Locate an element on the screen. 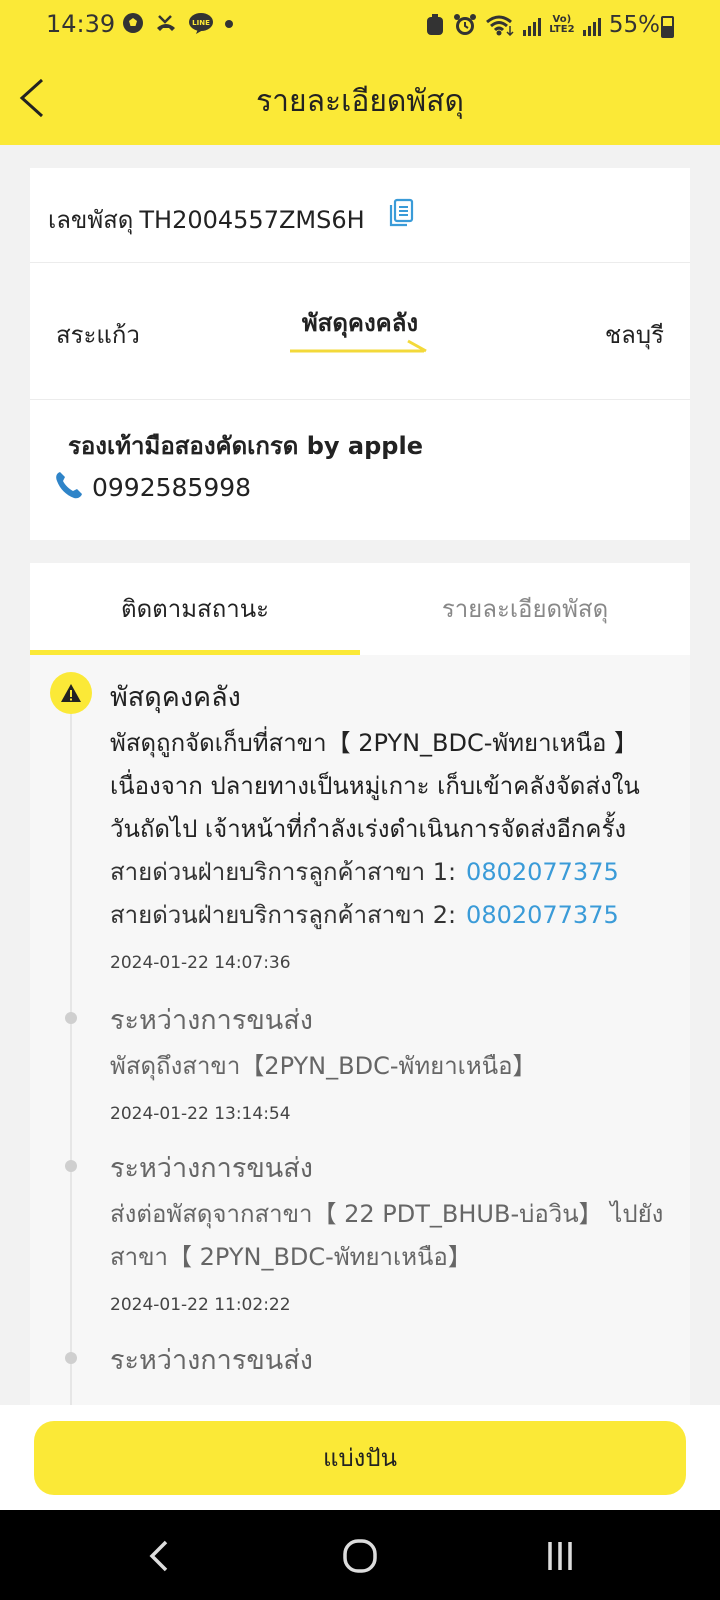 Image resolution: width=720 pixels, height=1600 pixels. nav-home-icon is located at coordinates (360, 1556).